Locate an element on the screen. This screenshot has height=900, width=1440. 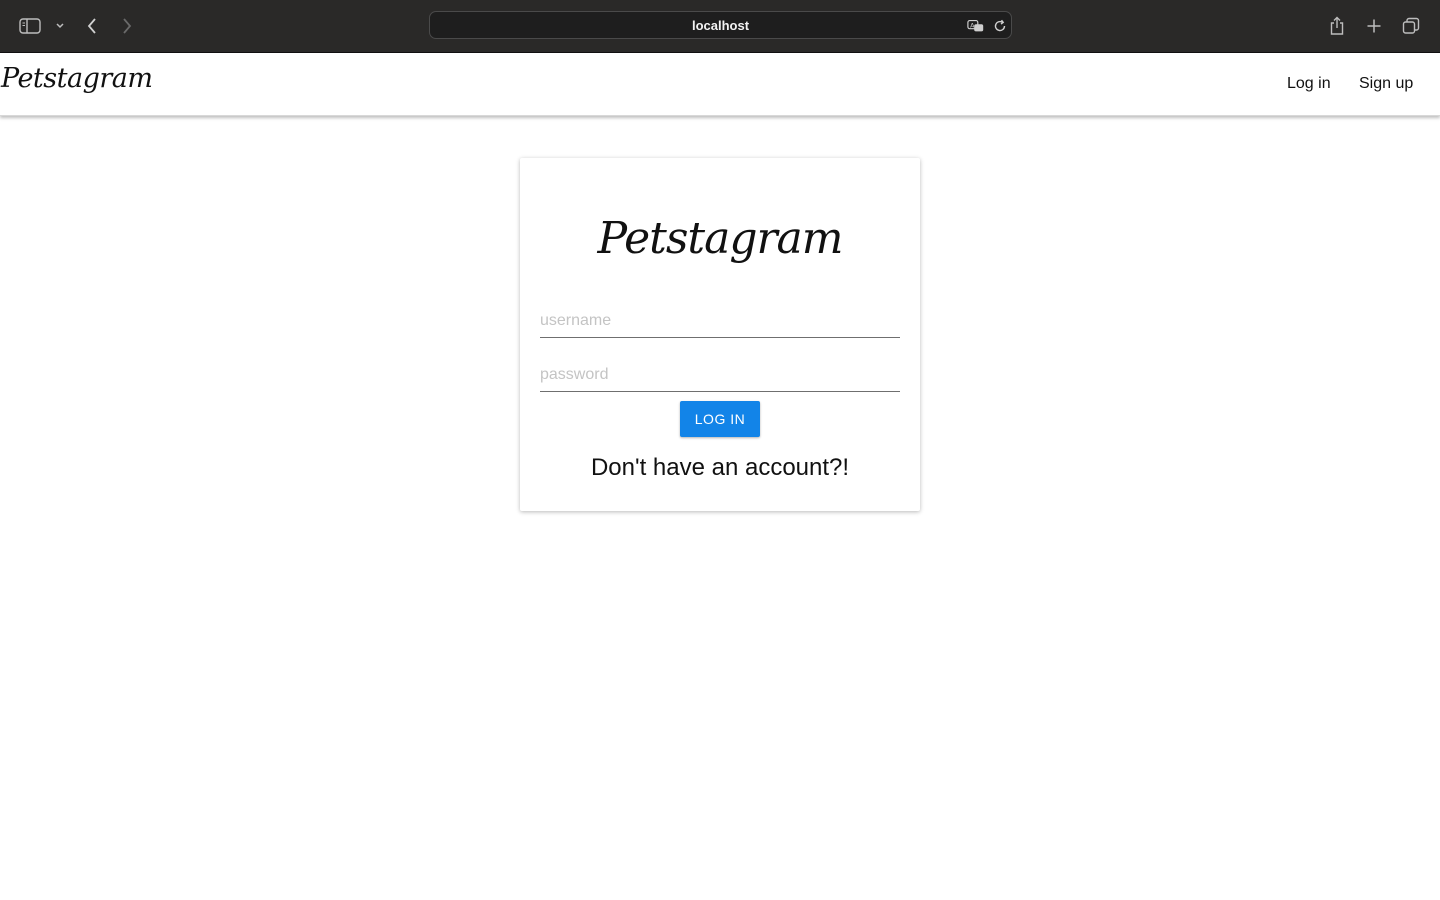
login-button: LOG IN is located at coordinates (720, 419).